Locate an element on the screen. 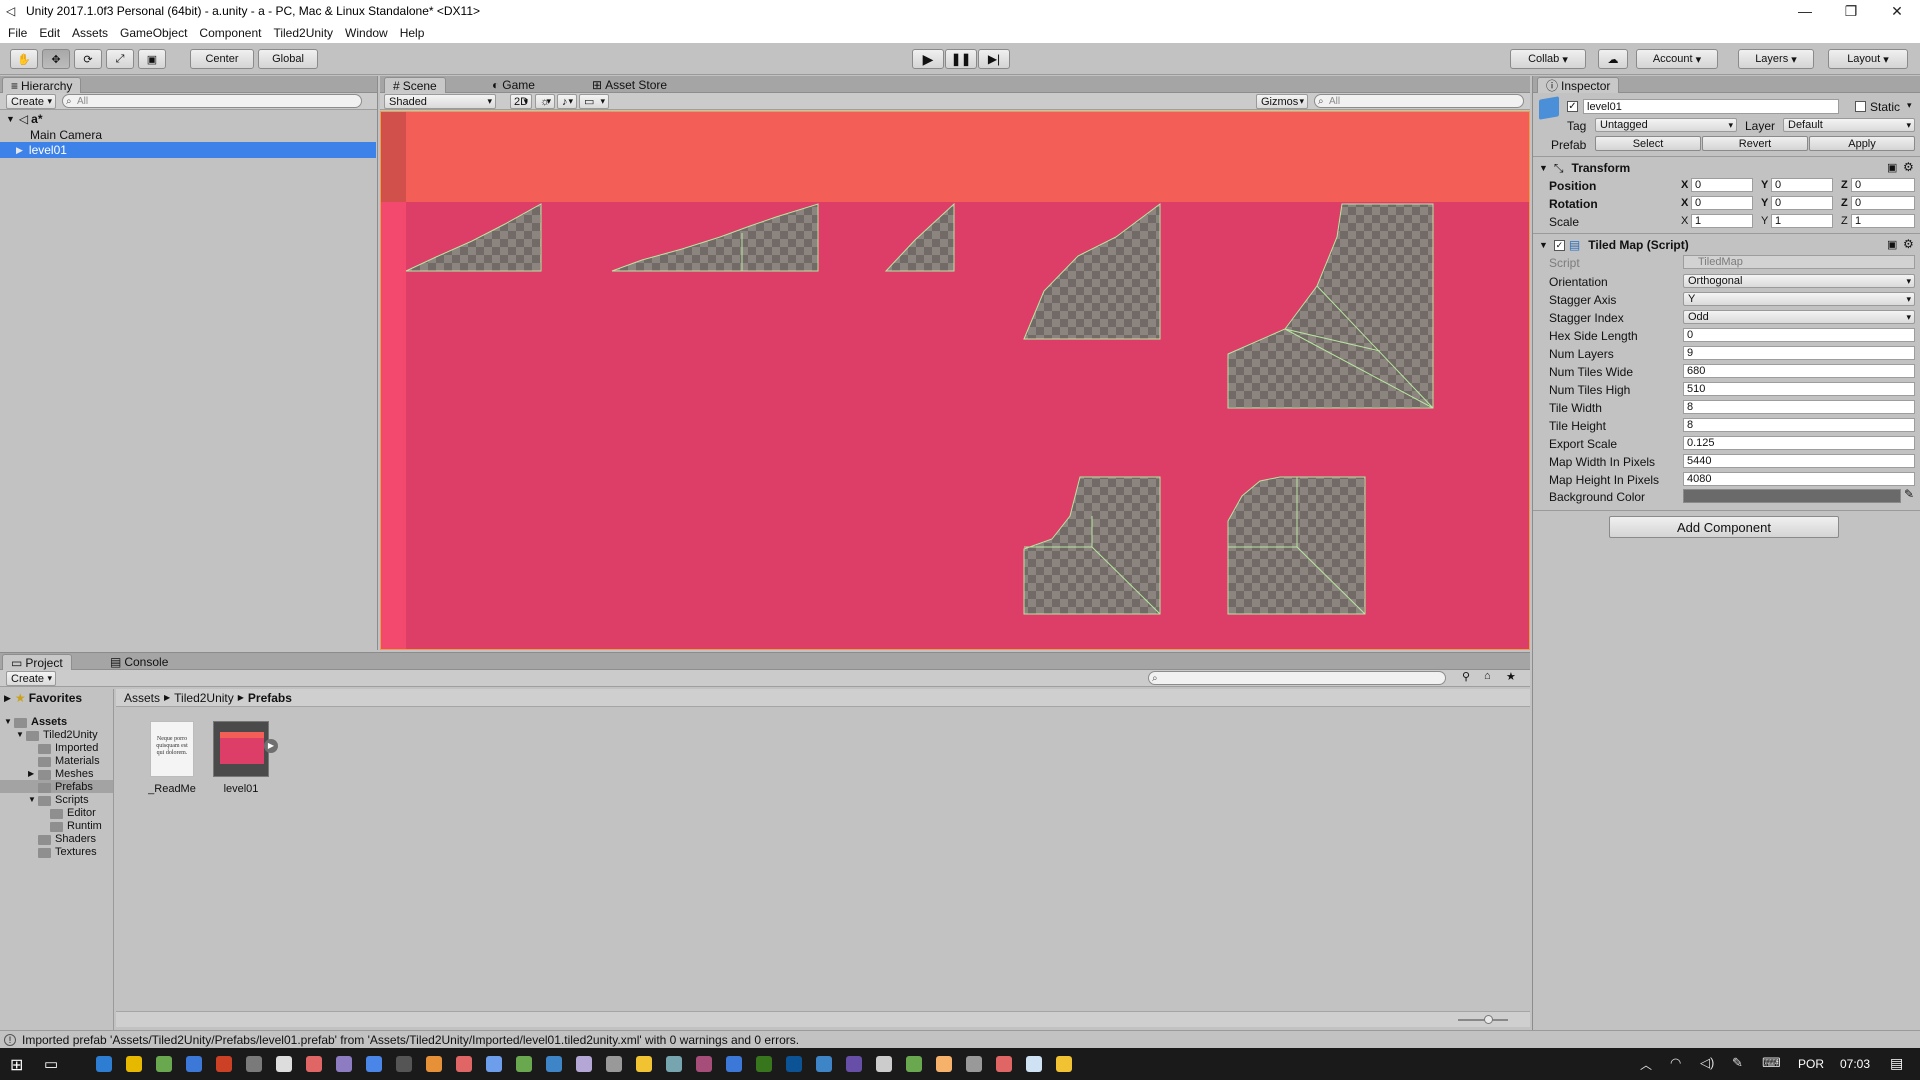 The width and height of the screenshot is (1920, 1080). tab-asset-store: ⊞ Asset Store is located at coordinates (629, 85).